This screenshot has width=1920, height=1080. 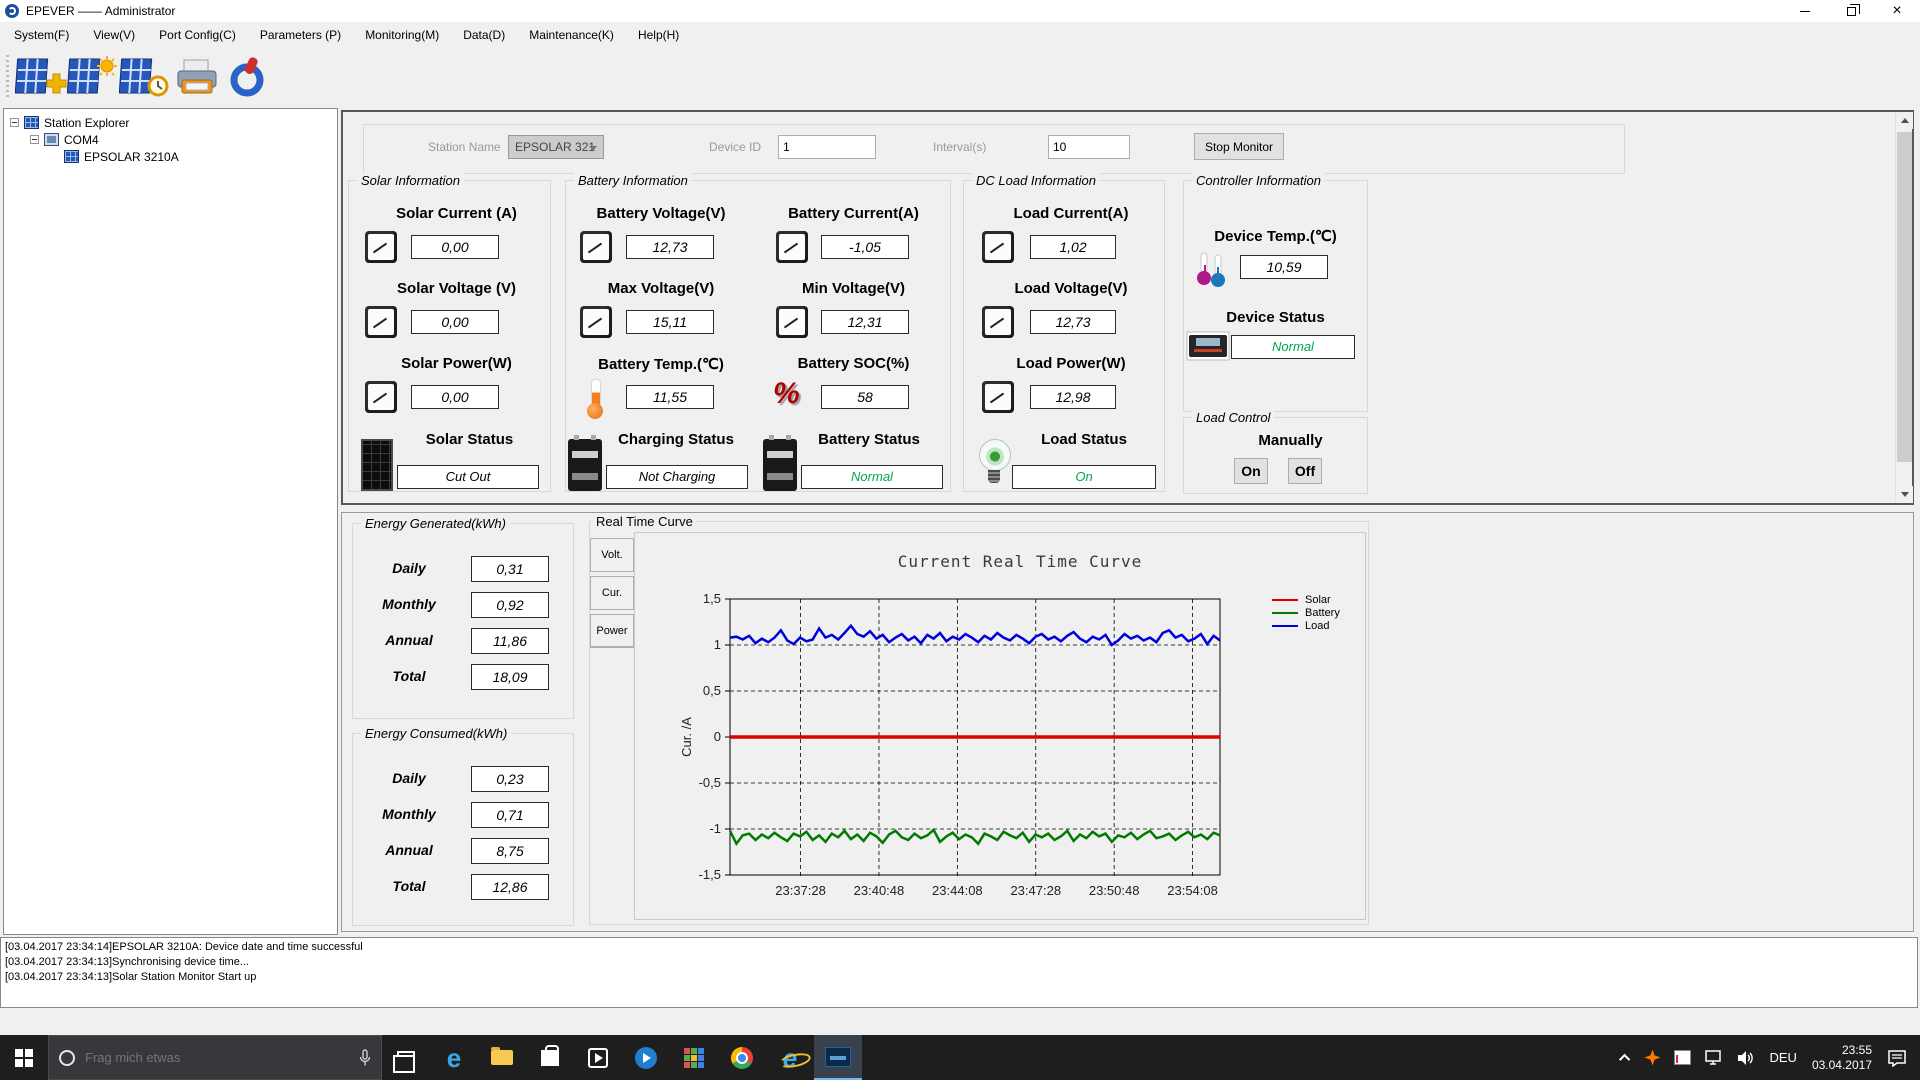 I want to click on menu-help: Help(H), so click(x=658, y=35).